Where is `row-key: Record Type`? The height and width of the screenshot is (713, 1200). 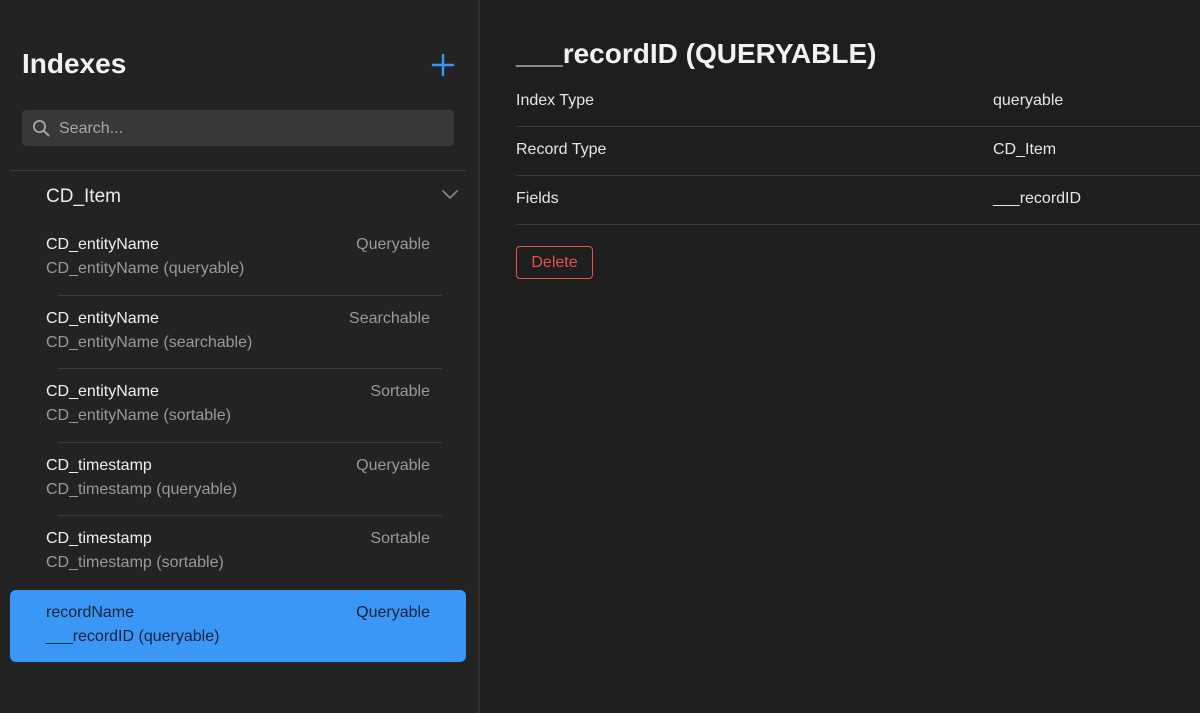 row-key: Record Type is located at coordinates (561, 149).